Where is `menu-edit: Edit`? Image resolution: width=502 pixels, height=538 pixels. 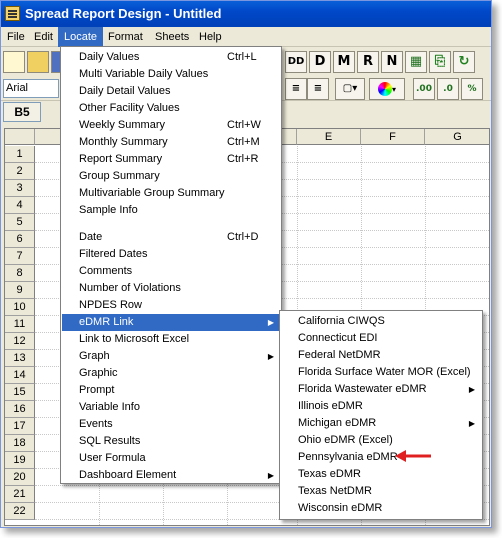
menu-edit: Edit is located at coordinates (43, 37).